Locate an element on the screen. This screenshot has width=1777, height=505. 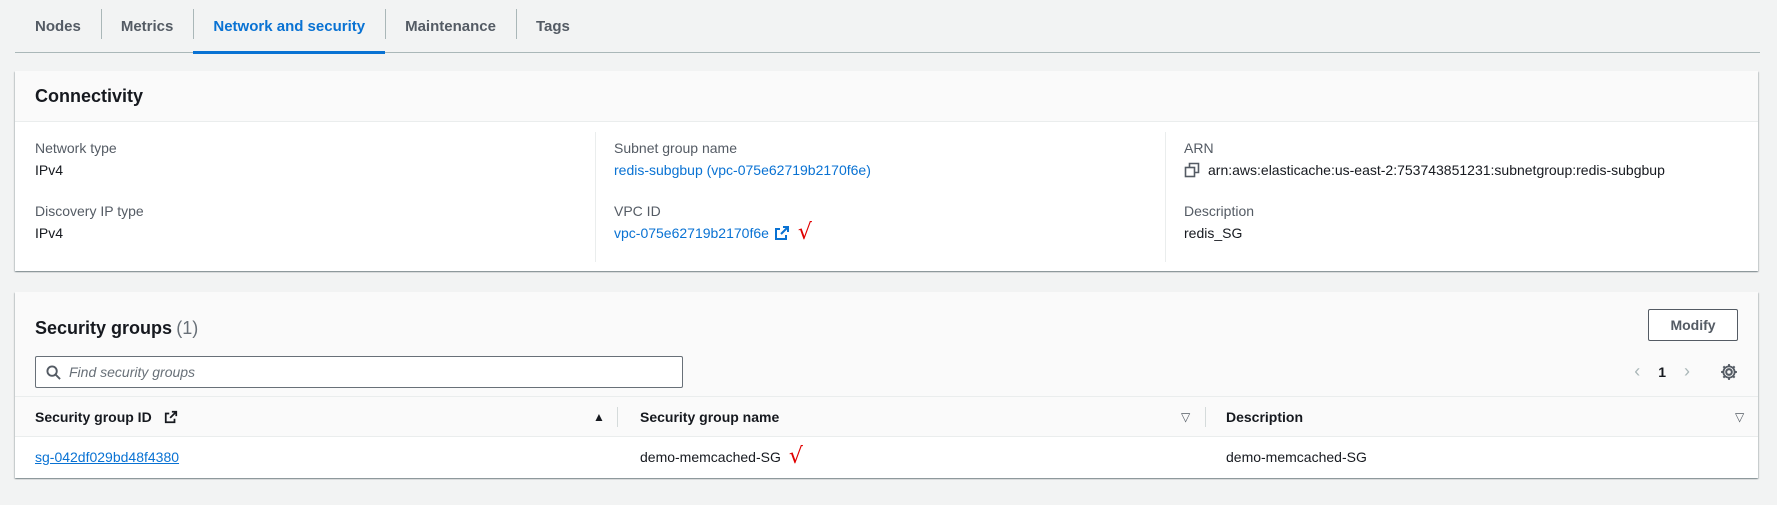
discovery-ip-label: Discovery IP type is located at coordinates (89, 211).